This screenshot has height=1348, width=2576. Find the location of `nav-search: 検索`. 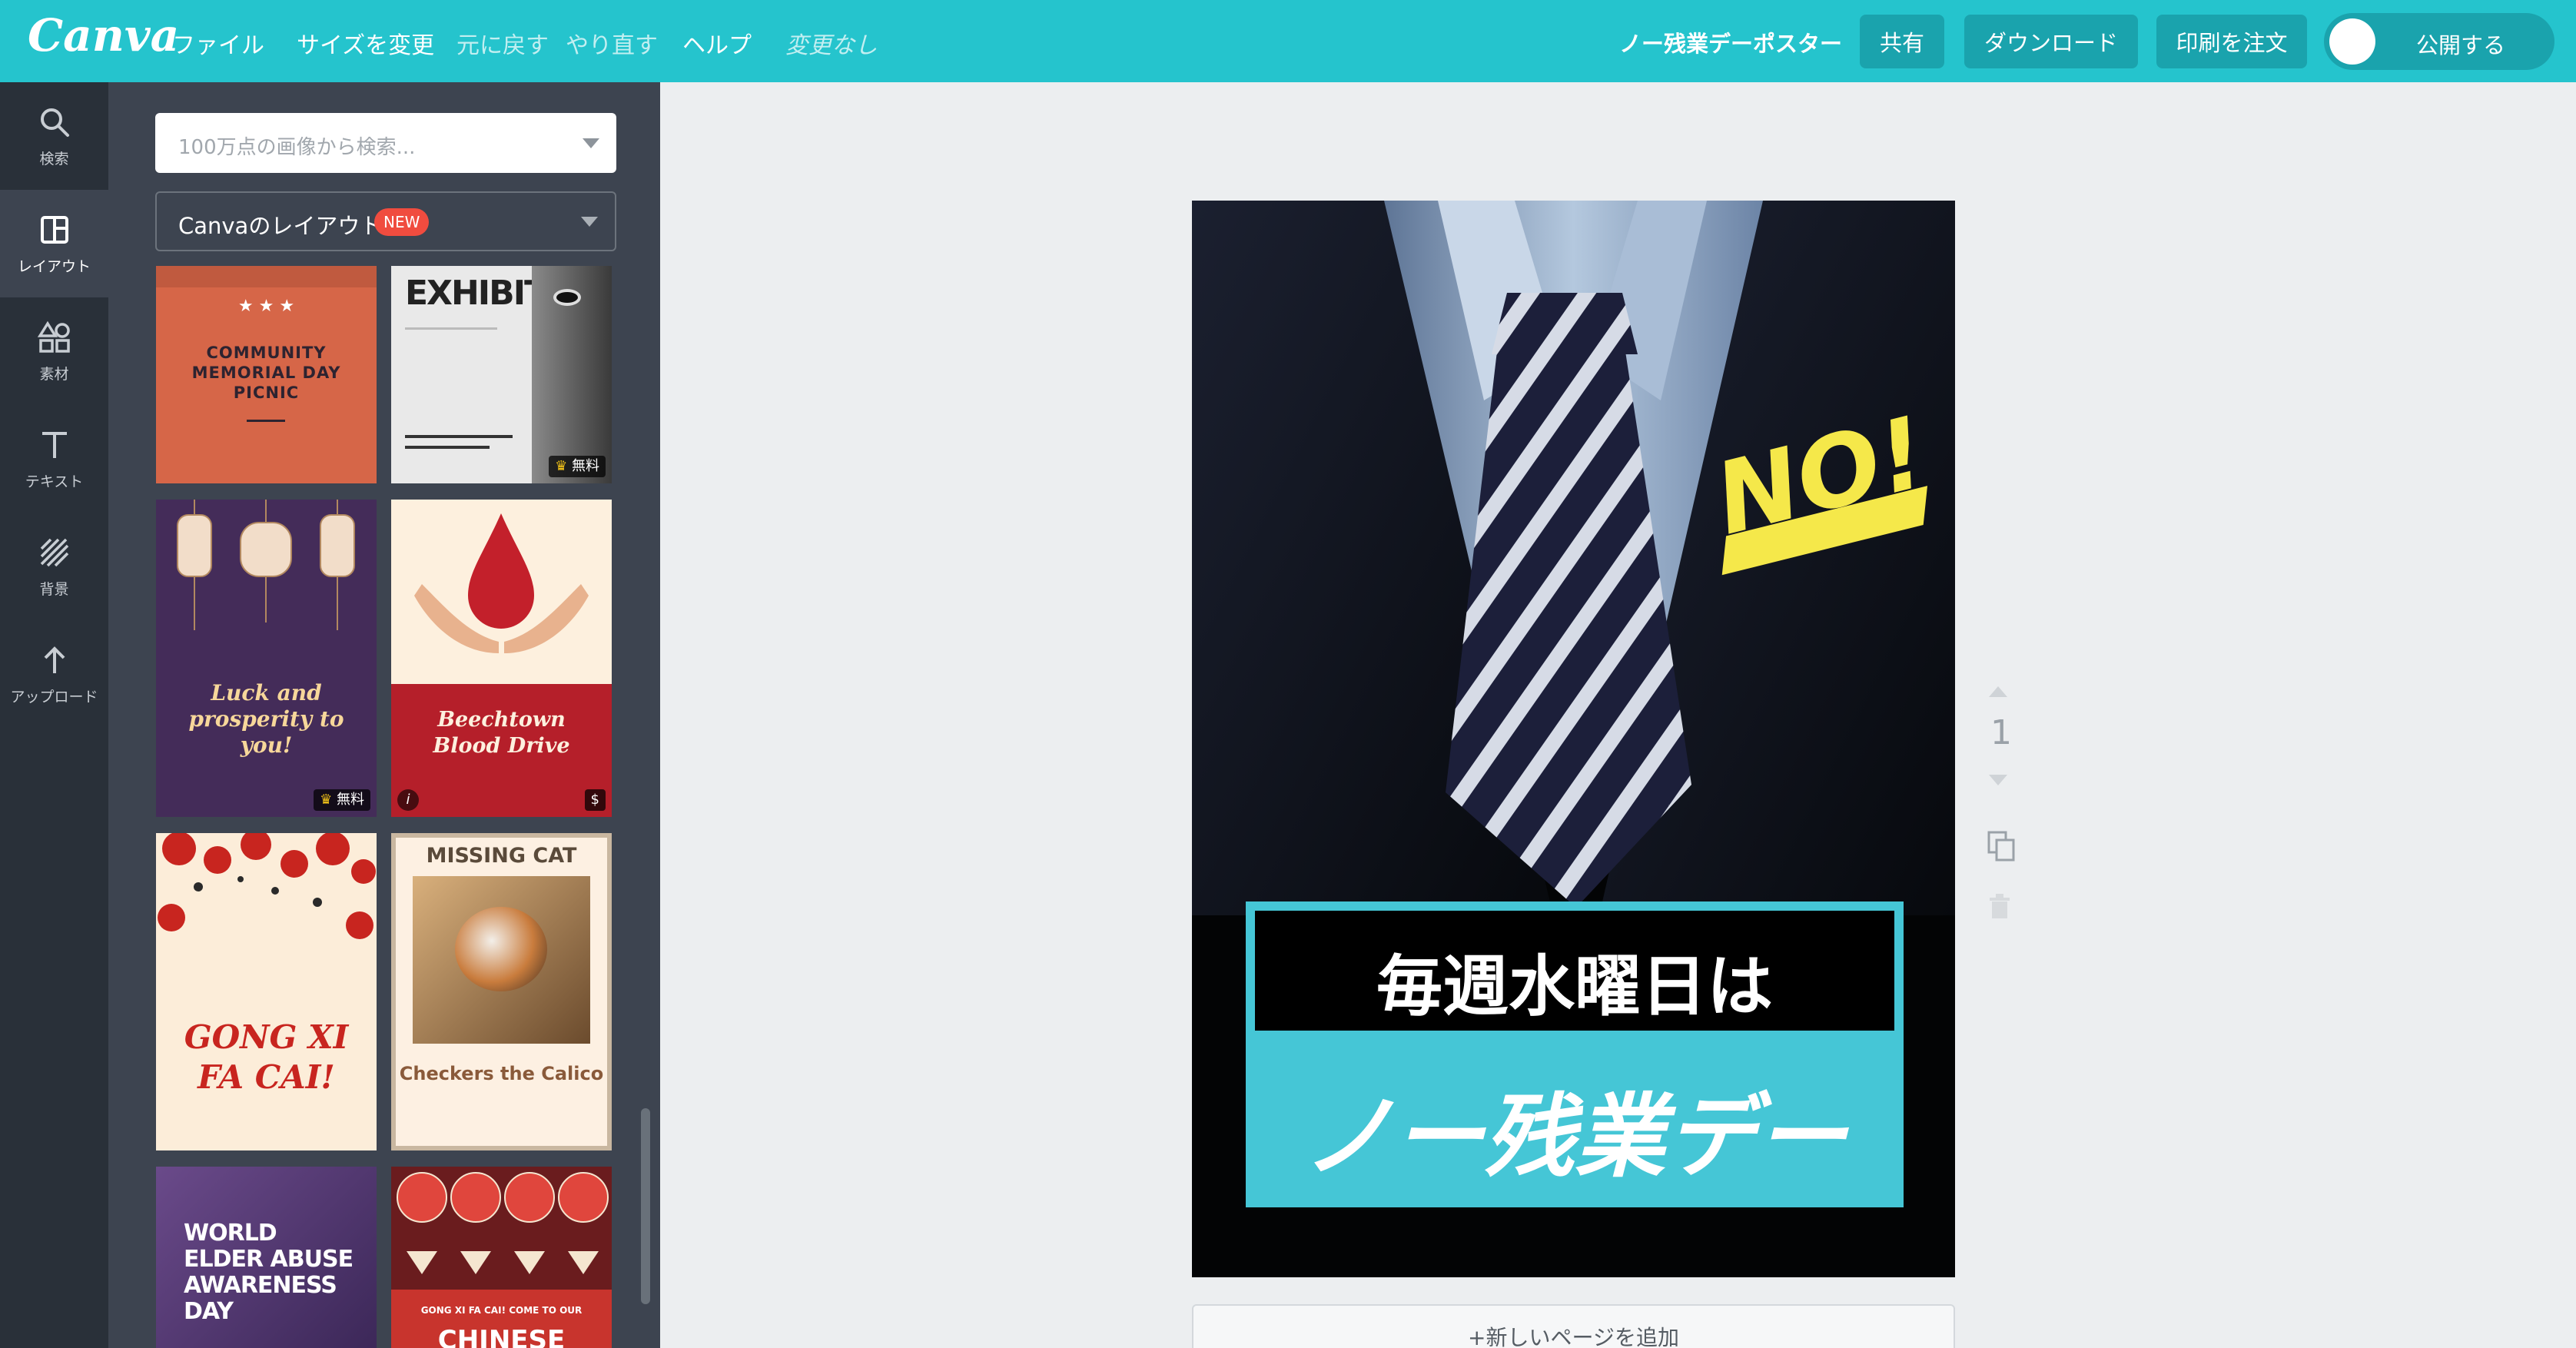

nav-search: 検索 is located at coordinates (54, 136).